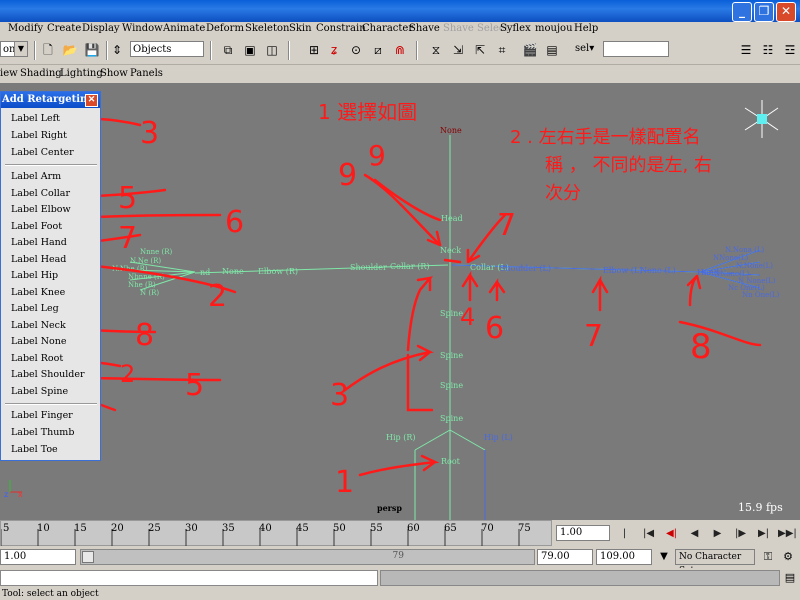  What do you see at coordinates (502, 50) in the screenshot?
I see `construction-history-icon: ⌗` at bounding box center [502, 50].